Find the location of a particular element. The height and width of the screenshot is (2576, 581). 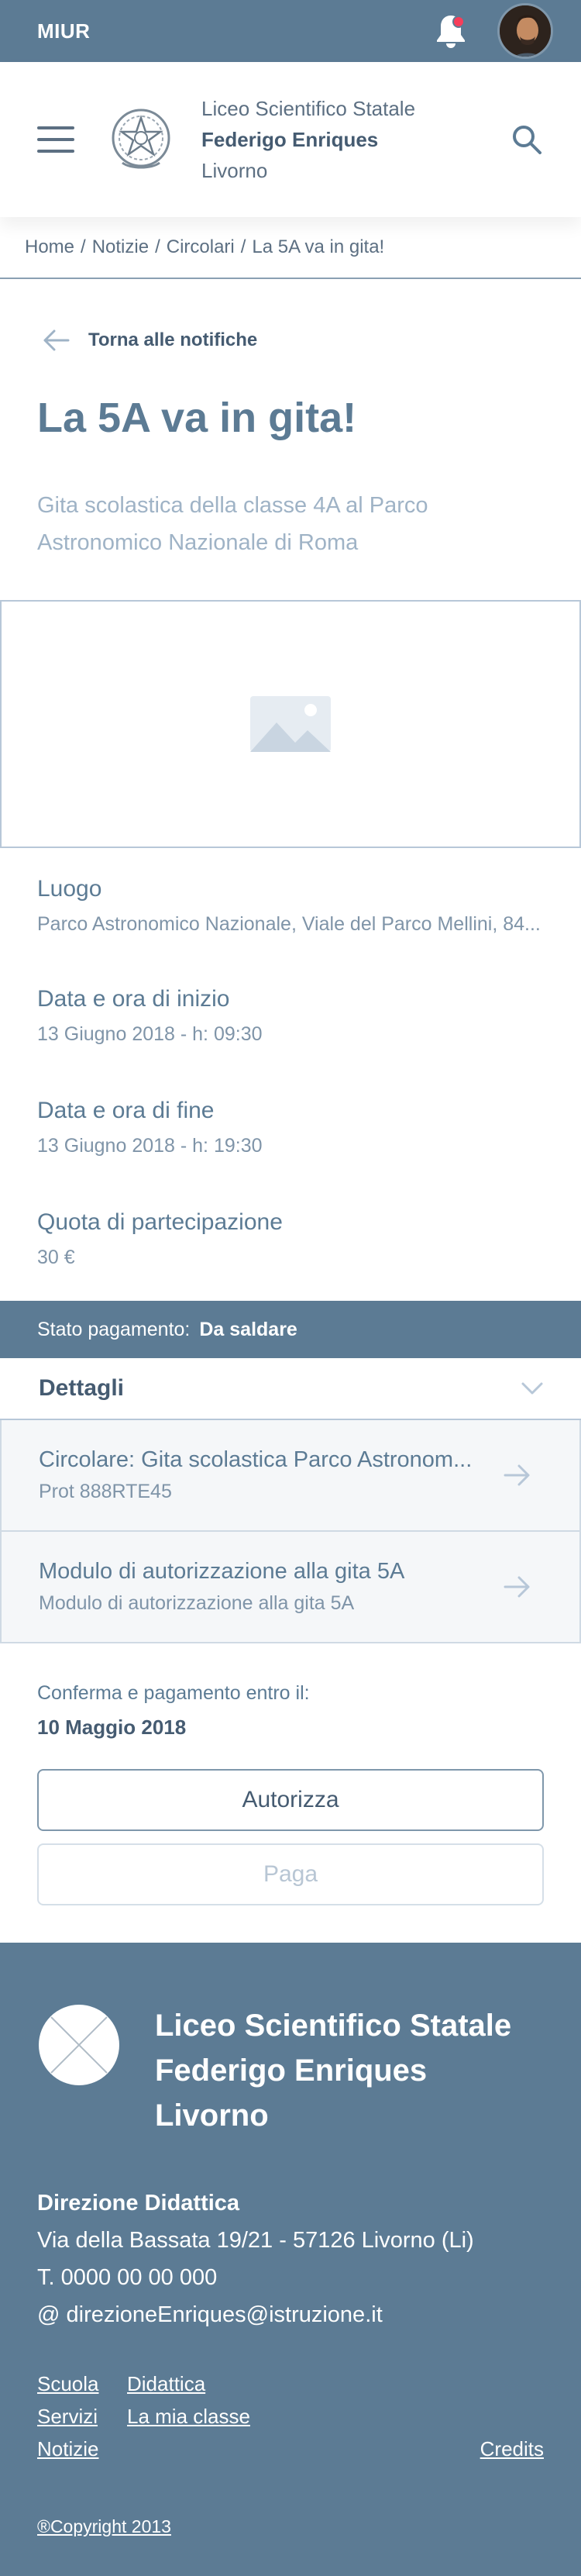

pay-button: Paga is located at coordinates (290, 1874).